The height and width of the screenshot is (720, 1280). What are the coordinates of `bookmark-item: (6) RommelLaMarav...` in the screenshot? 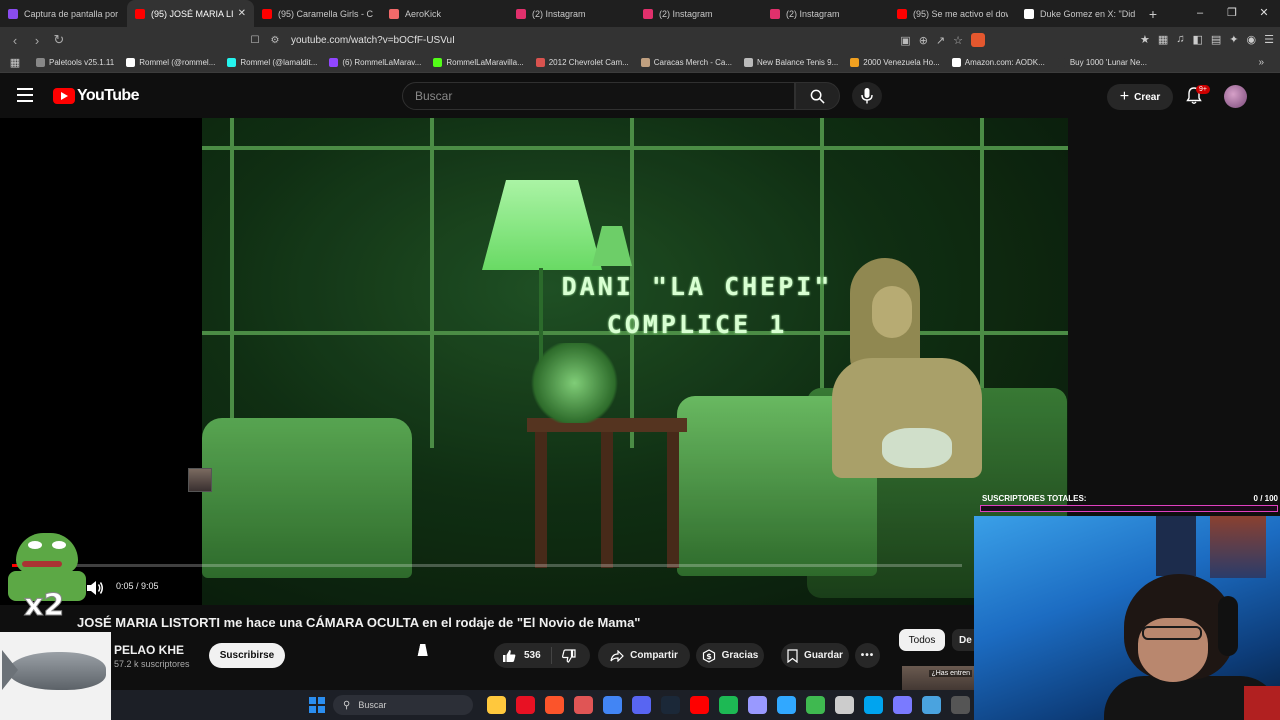 It's located at (375, 62).